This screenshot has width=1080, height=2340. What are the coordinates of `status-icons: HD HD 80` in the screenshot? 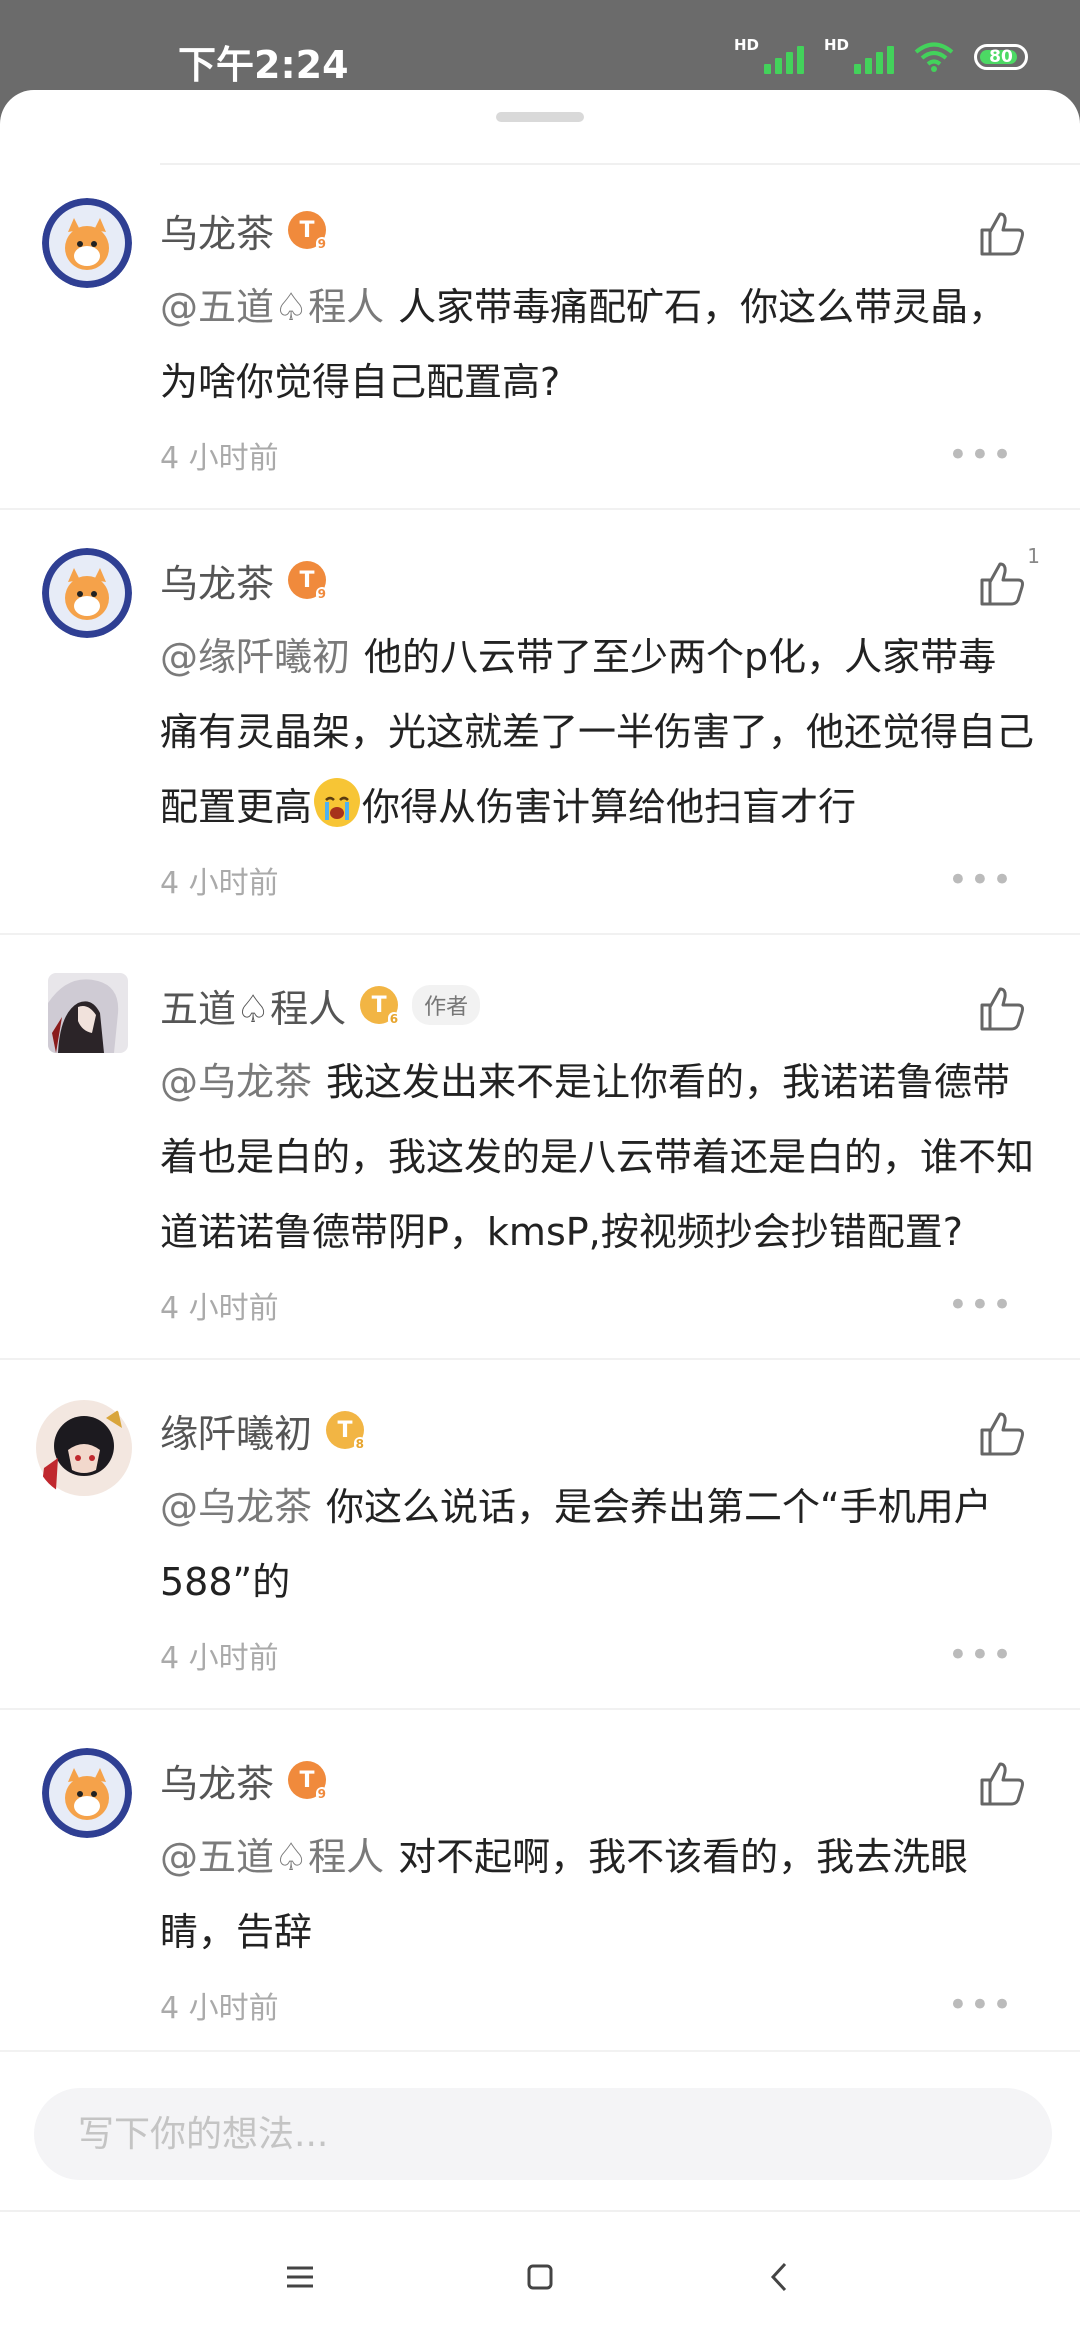 It's located at (881, 55).